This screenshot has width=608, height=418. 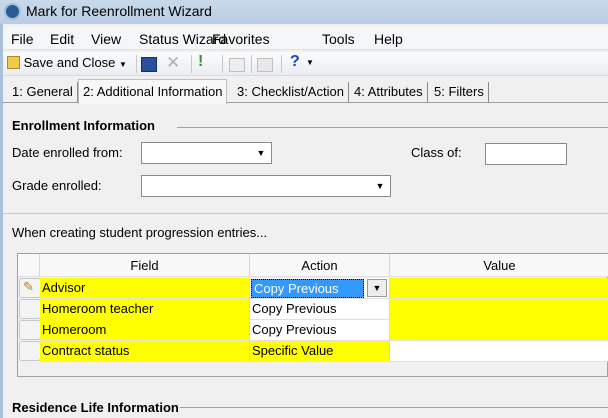 I want to click on action-dropdown: Copy Previous ▼, so click(x=320, y=288).